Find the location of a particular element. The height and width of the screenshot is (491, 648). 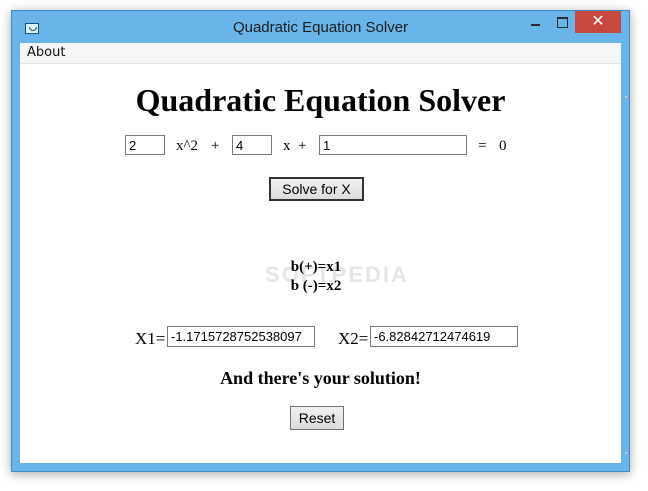

close-icon: ✕ is located at coordinates (598, 21).